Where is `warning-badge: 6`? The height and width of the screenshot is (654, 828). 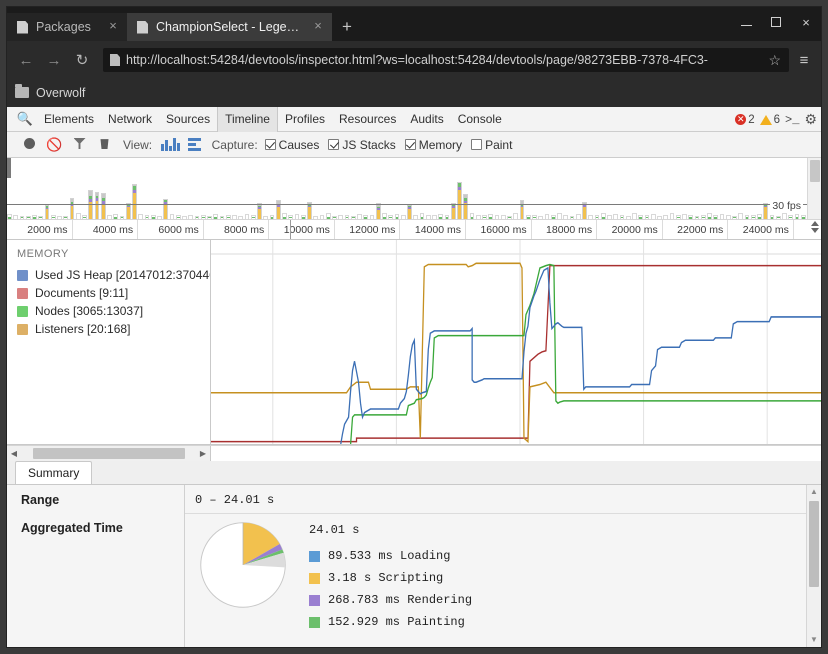
warning-badge: 6 is located at coordinates (769, 120).